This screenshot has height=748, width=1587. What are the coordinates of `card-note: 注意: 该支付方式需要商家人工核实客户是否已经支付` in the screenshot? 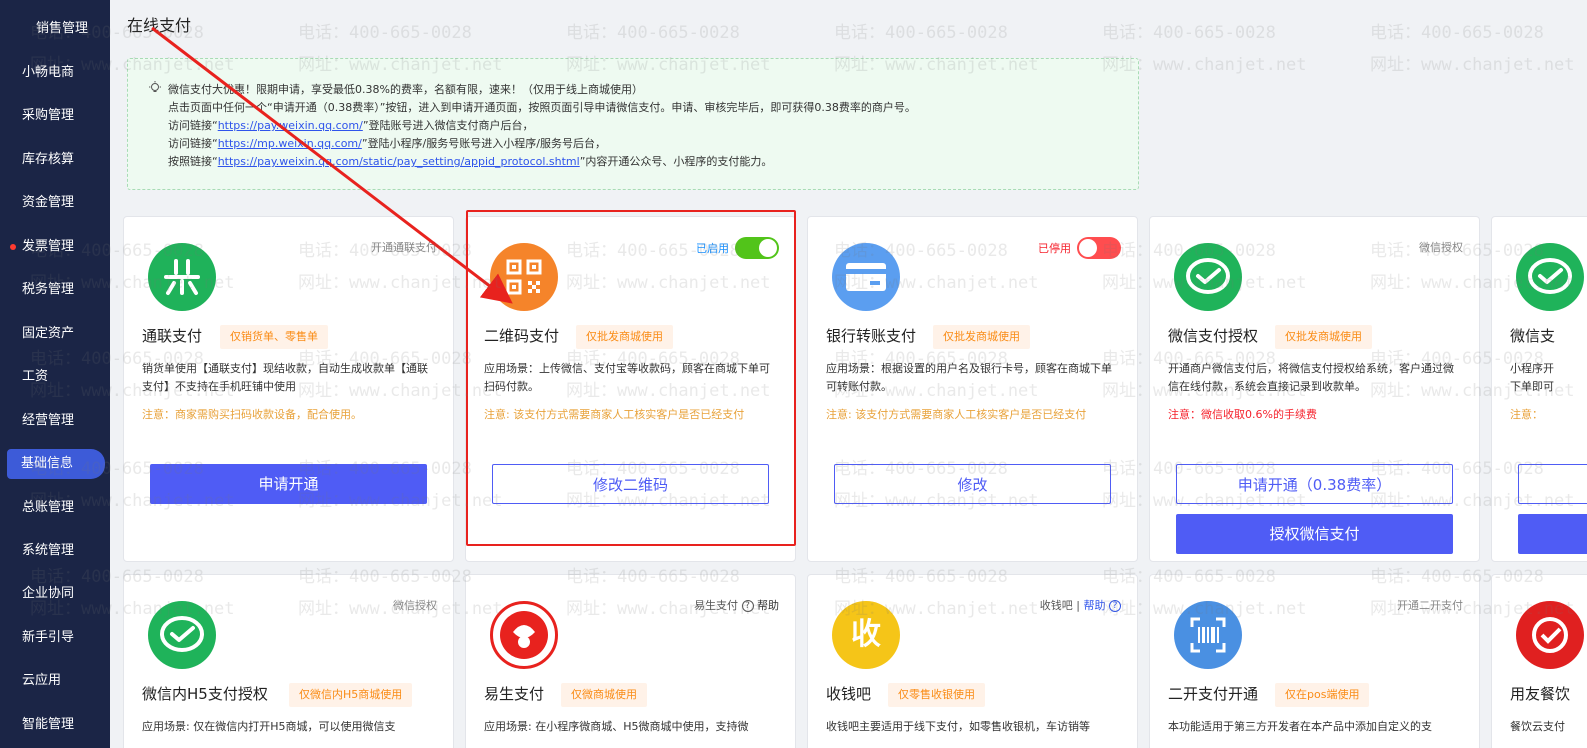 It's located at (956, 414).